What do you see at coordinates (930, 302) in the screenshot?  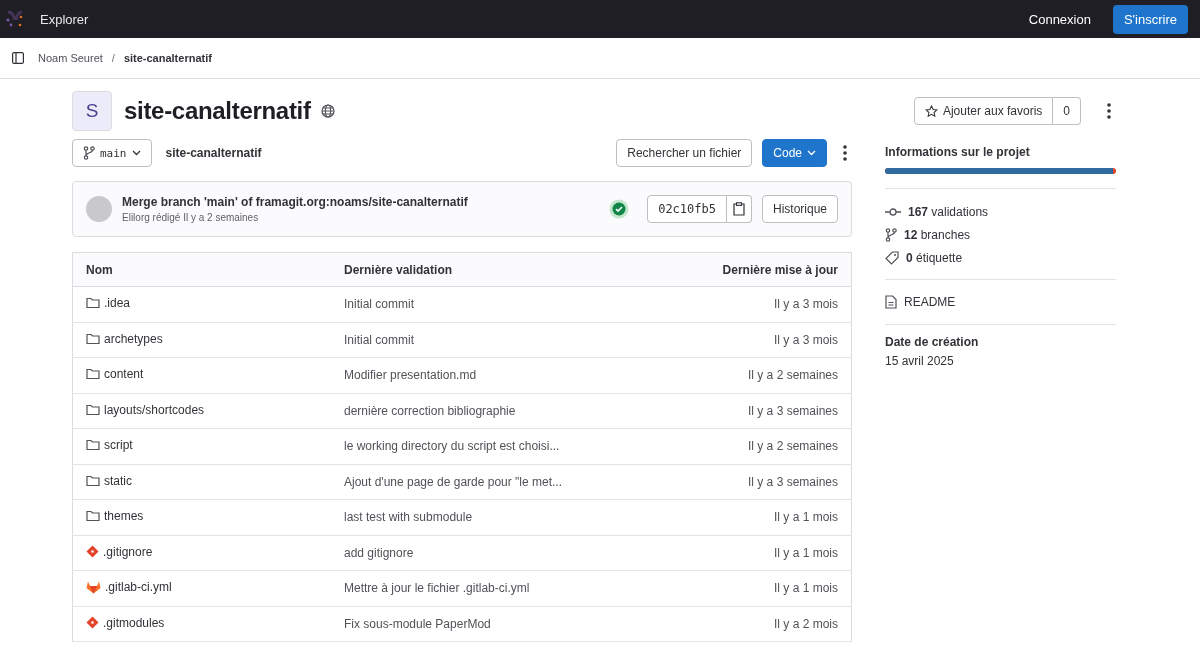 I see `readme-link: README` at bounding box center [930, 302].